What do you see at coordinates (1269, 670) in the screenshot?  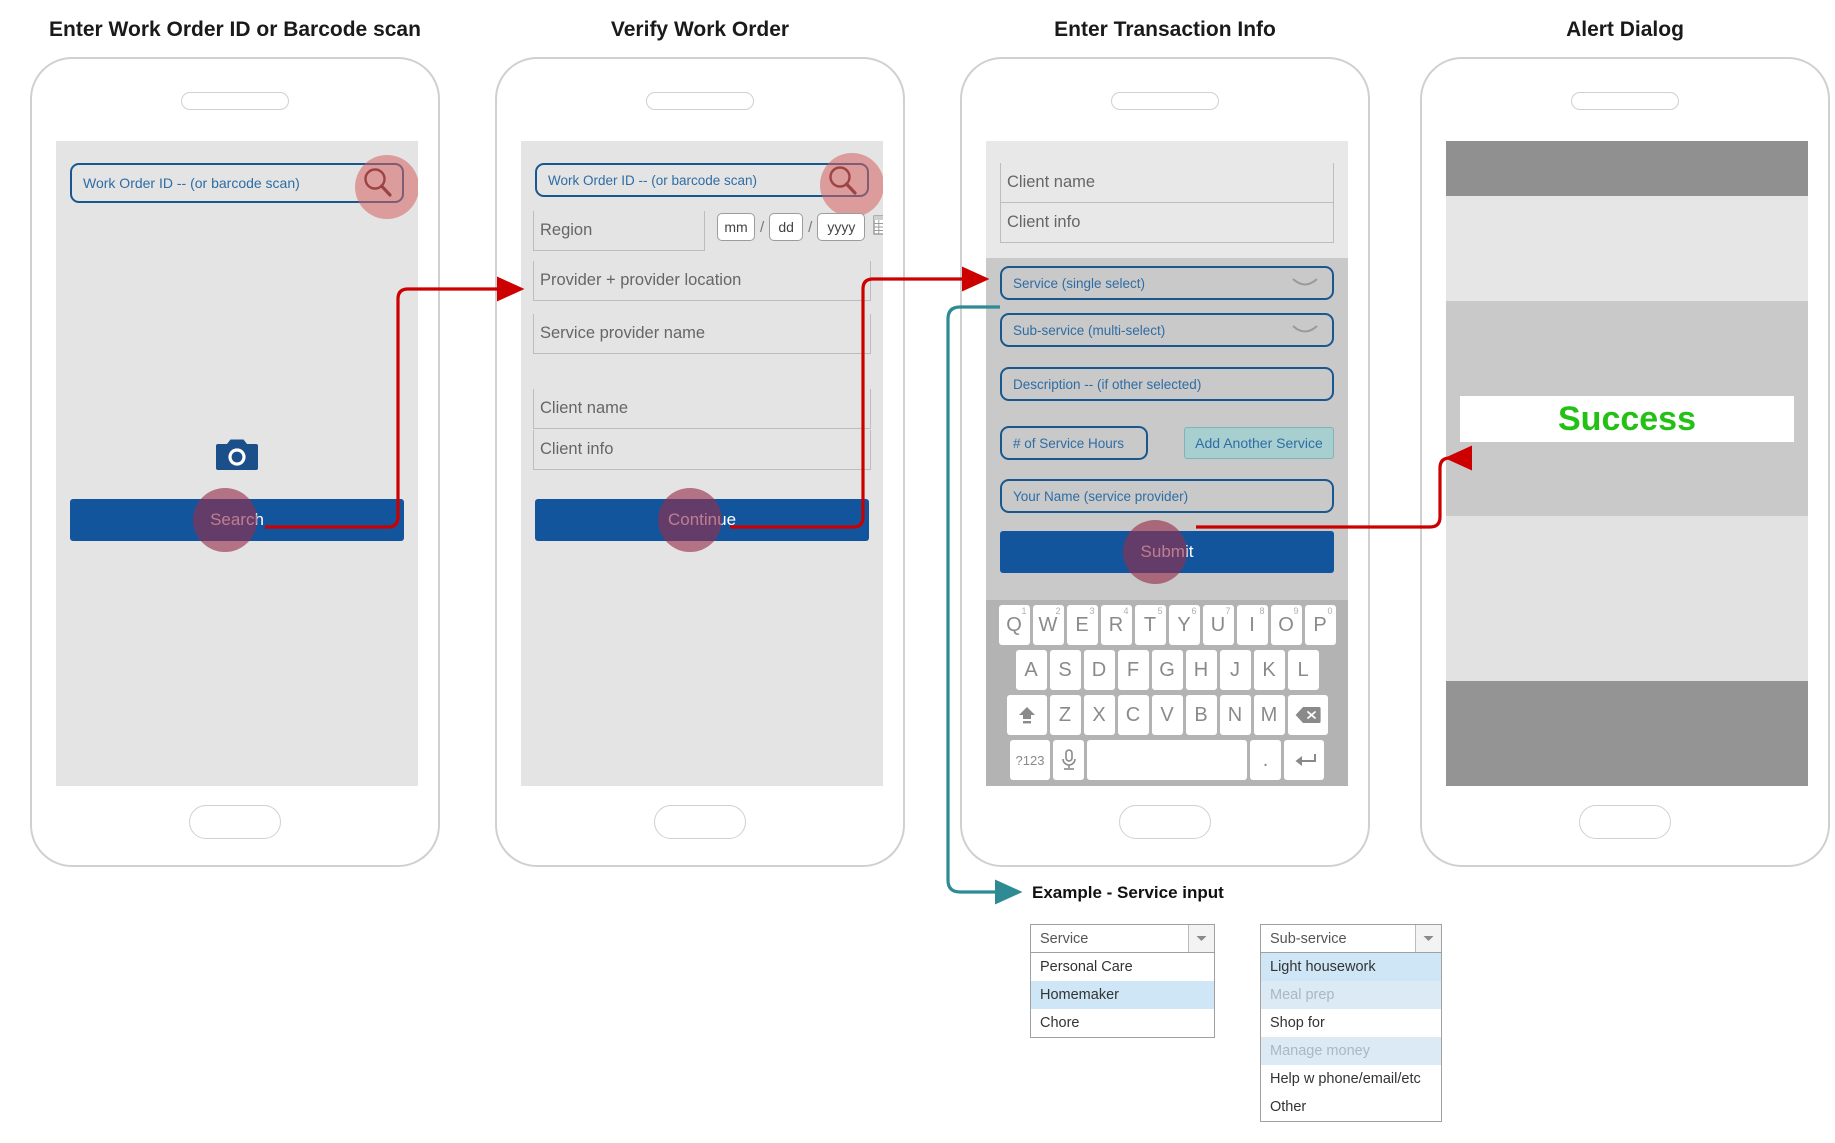 I see `key-k: K` at bounding box center [1269, 670].